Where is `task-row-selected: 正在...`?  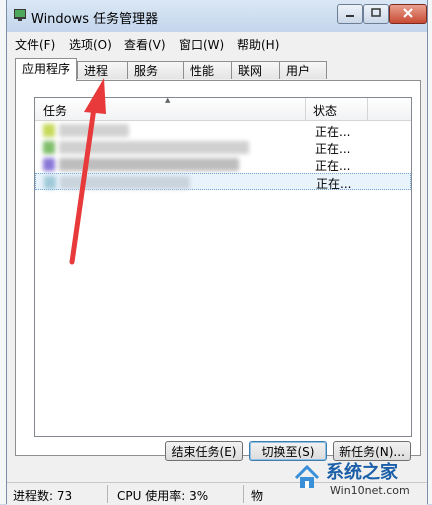 task-row-selected: 正在... is located at coordinates (223, 182).